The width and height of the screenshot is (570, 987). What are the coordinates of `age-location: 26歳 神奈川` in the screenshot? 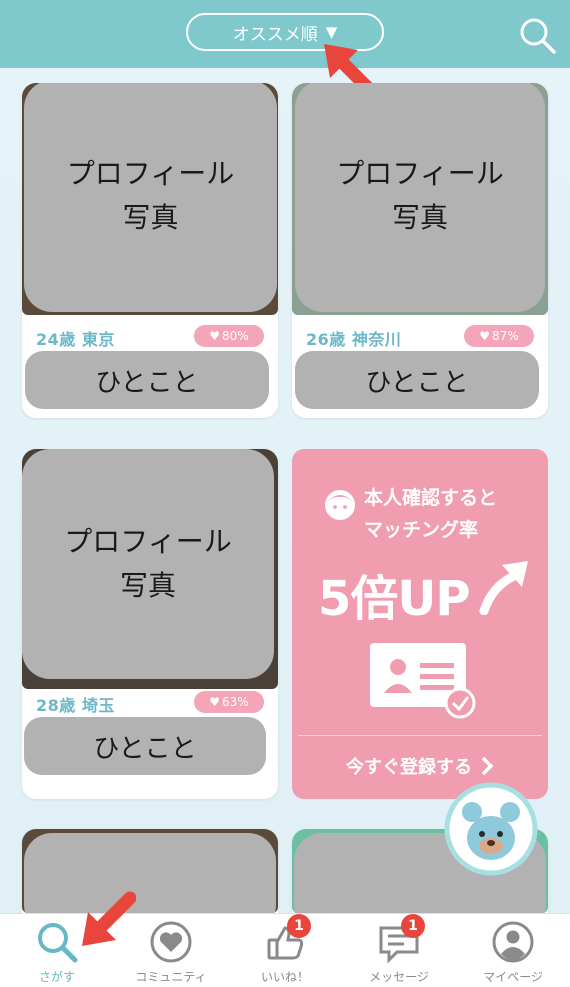 It's located at (354, 339).